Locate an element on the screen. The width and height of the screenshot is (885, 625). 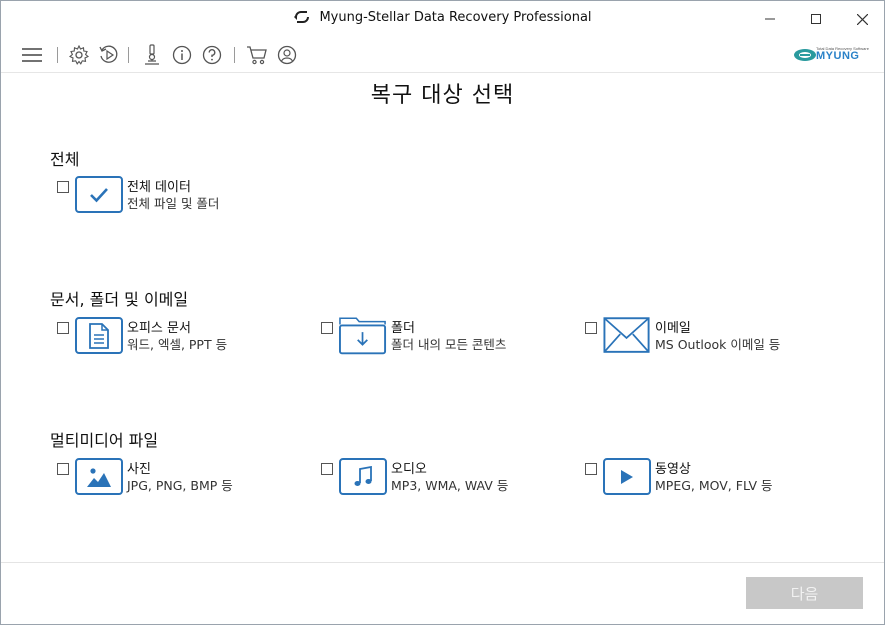
option-description: 폴더 내의 모든 콘텐츠 is located at coordinates (449, 344).